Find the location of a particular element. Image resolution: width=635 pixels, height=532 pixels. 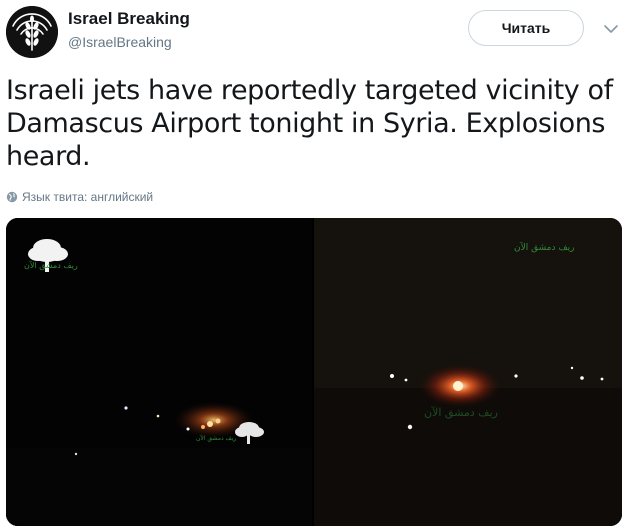

author-handle: @IsraelBreaking is located at coordinates (129, 42).